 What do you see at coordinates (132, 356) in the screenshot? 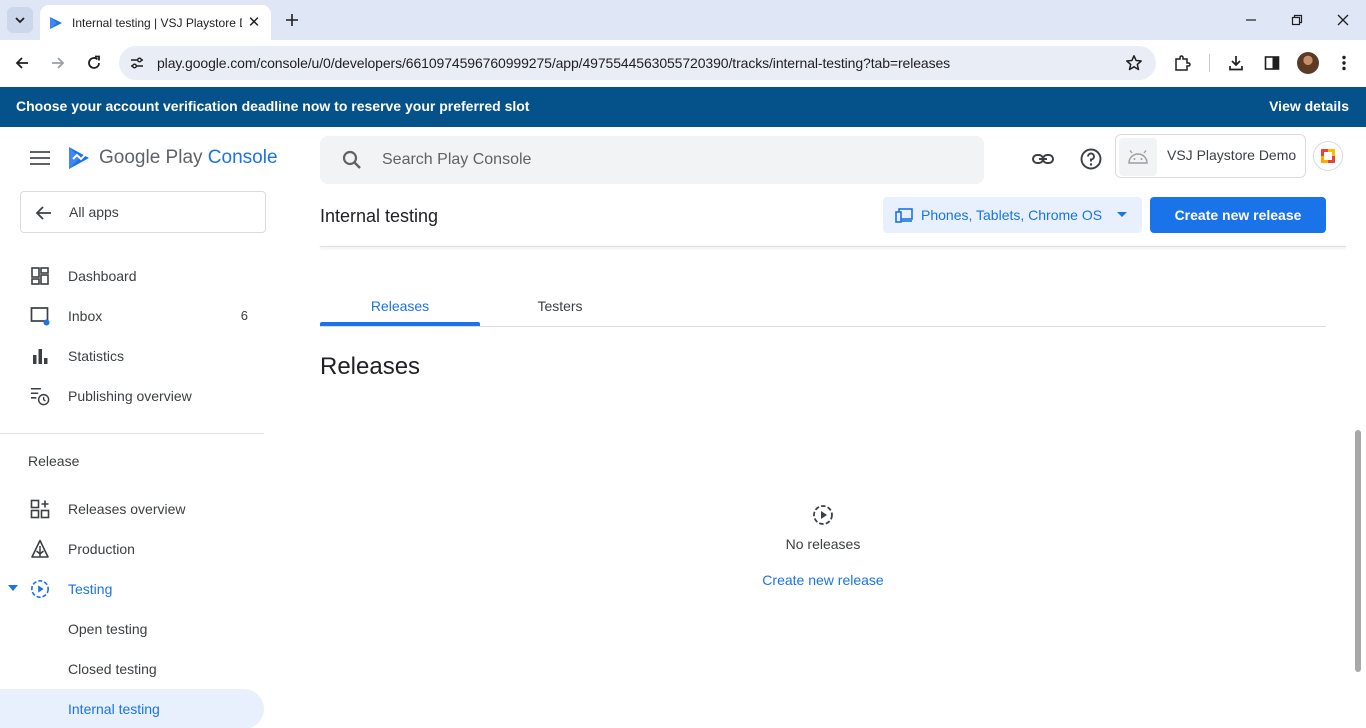
I see `sidebar-item-statistics: Statistics` at bounding box center [132, 356].